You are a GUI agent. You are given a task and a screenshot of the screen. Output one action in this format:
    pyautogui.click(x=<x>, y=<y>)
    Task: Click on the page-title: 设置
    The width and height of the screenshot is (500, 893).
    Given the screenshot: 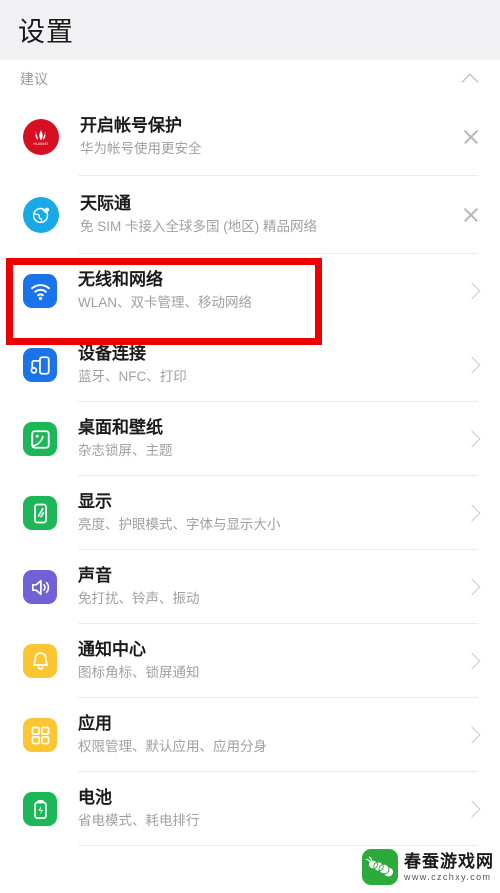 What is the action you would take?
    pyautogui.click(x=46, y=32)
    